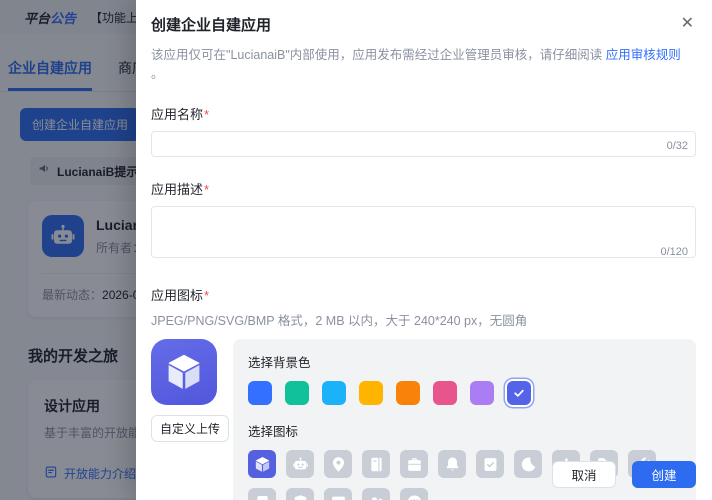 The height and width of the screenshot is (500, 712). What do you see at coordinates (423, 232) in the screenshot?
I see `app-desc-textarea` at bounding box center [423, 232].